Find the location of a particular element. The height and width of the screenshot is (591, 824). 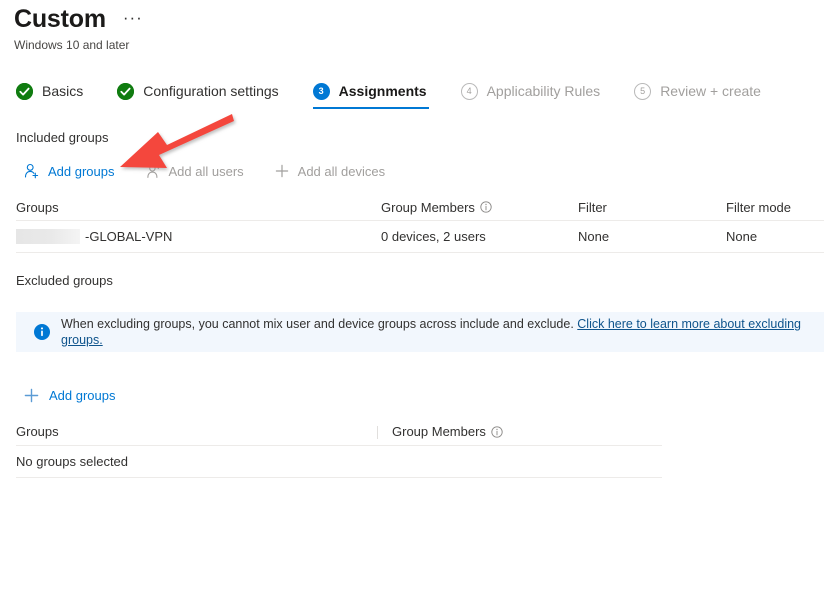

tab-applicability-rules: 4 Applicability Rules is located at coordinates (538, 95).